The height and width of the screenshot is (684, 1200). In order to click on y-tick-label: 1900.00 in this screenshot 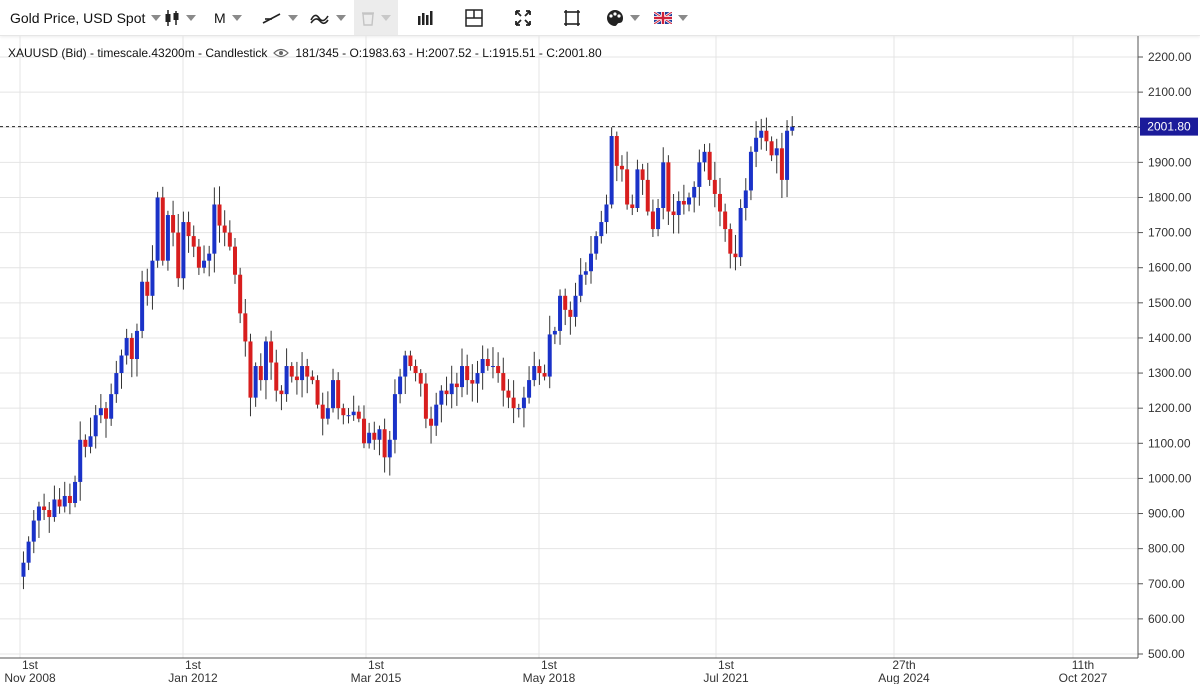, I will do `click(1170, 162)`.